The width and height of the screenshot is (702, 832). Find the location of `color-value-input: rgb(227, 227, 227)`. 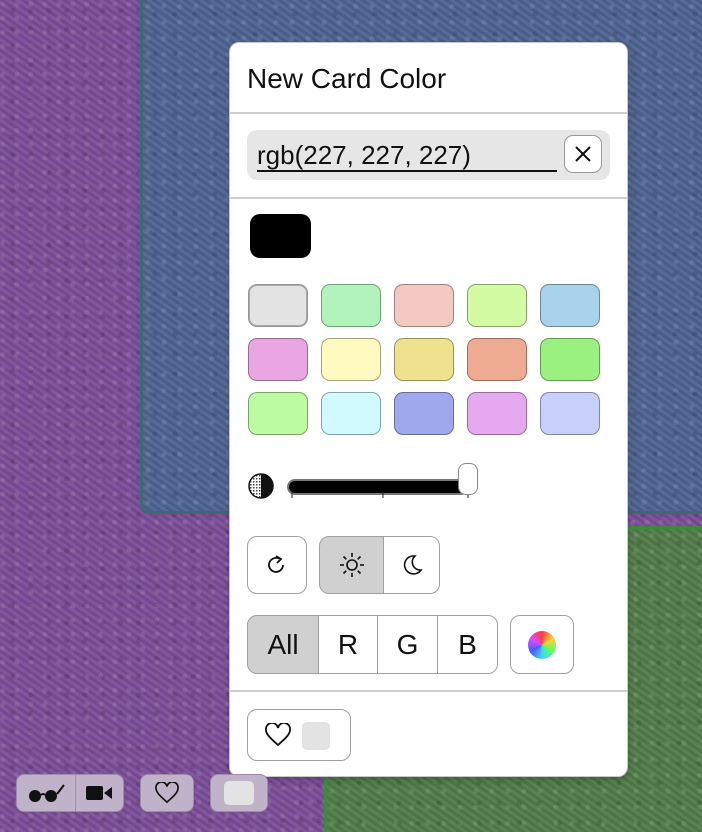

color-value-input: rgb(227, 227, 227) is located at coordinates (407, 155).